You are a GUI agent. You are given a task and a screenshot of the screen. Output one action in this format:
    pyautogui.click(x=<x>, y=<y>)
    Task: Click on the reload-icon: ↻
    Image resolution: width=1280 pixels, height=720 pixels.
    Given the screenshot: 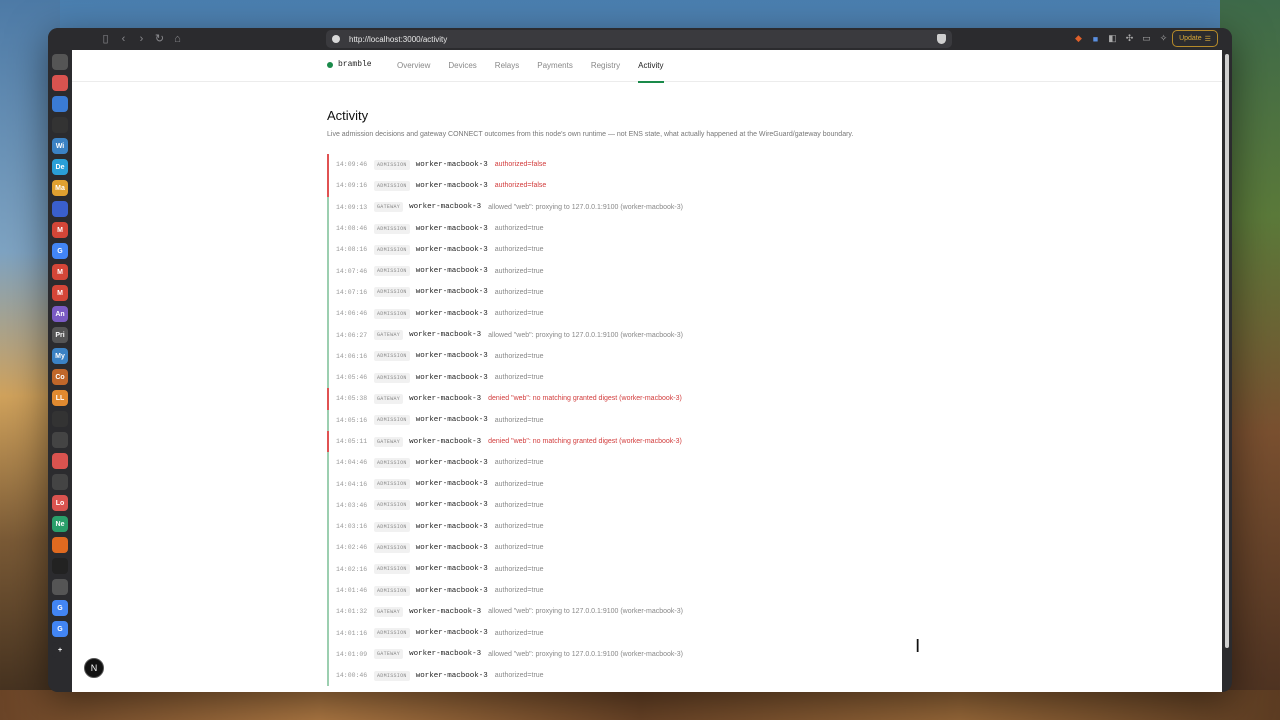 What is the action you would take?
    pyautogui.click(x=159, y=38)
    